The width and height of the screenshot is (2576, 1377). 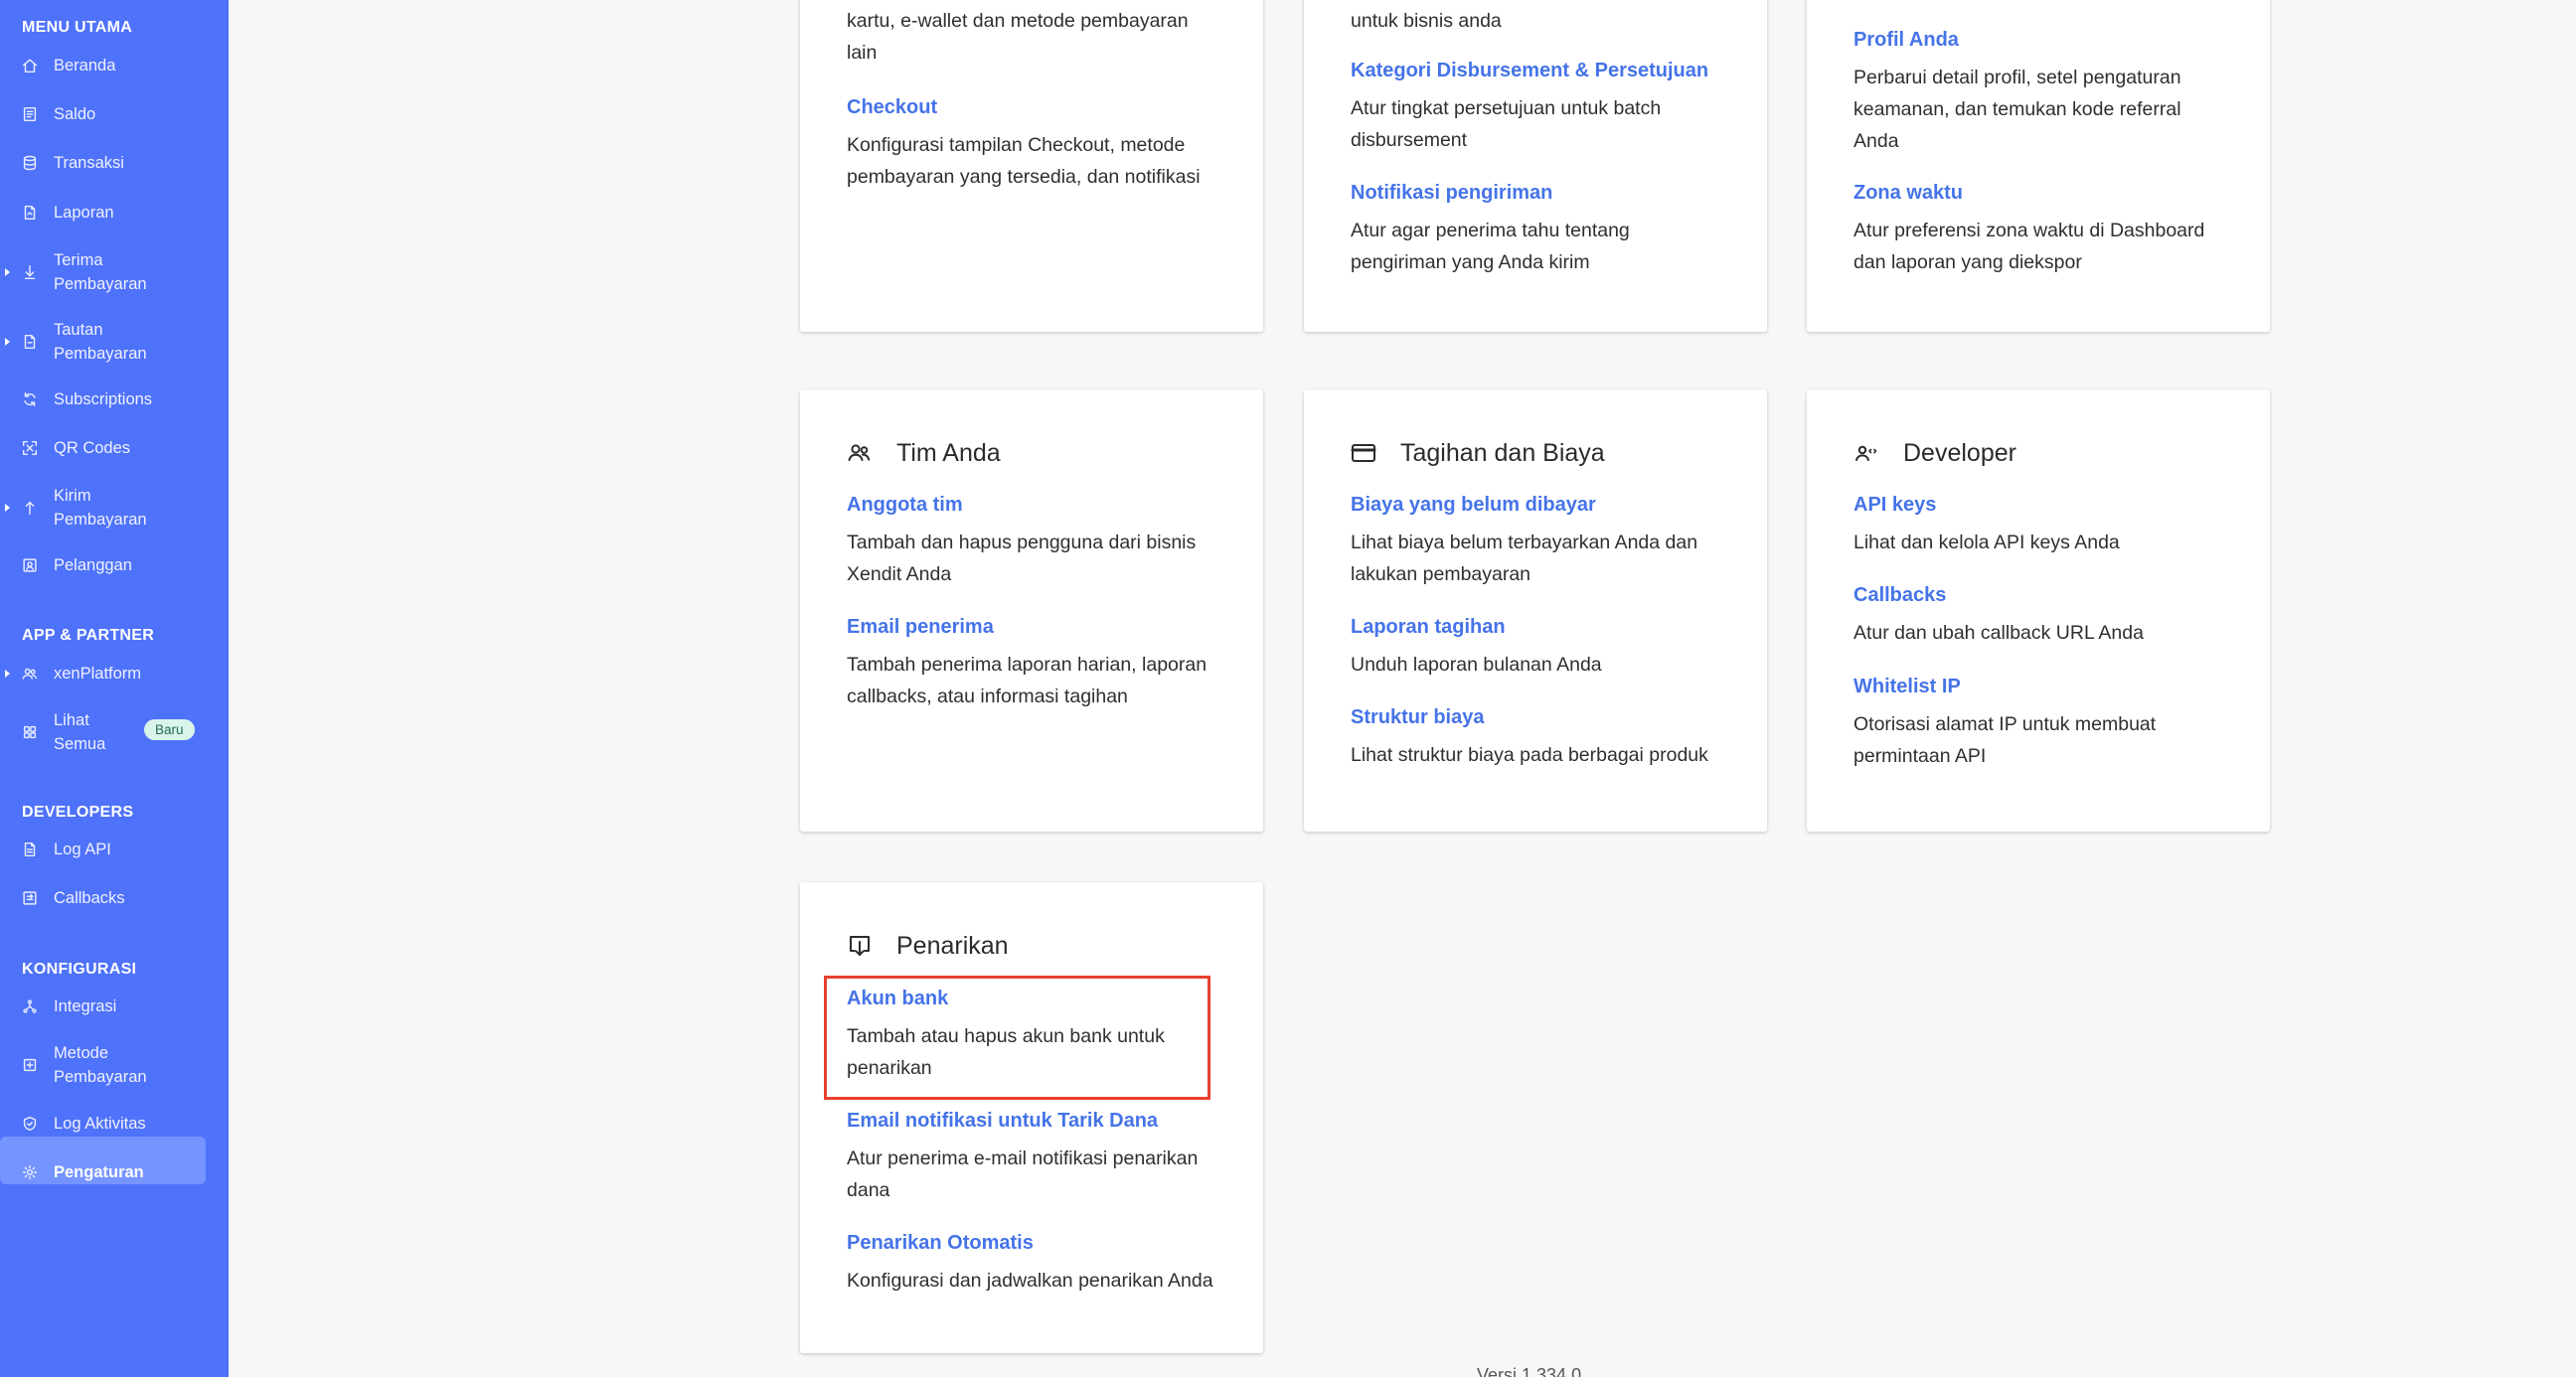 What do you see at coordinates (114, 565) in the screenshot?
I see `sidebar-item-pelanggan: Pelanggan` at bounding box center [114, 565].